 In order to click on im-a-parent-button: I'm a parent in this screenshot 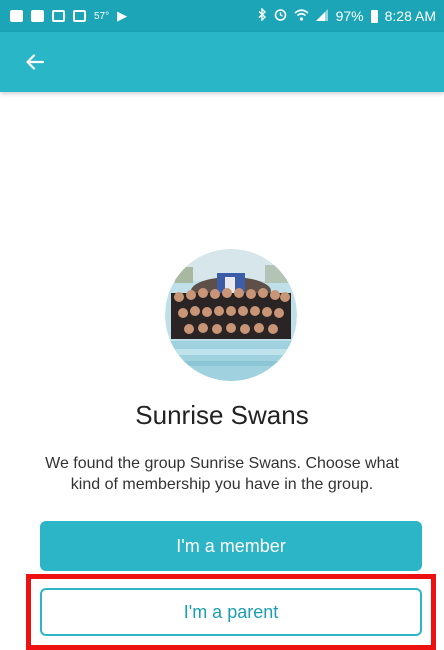, I will do `click(231, 612)`.